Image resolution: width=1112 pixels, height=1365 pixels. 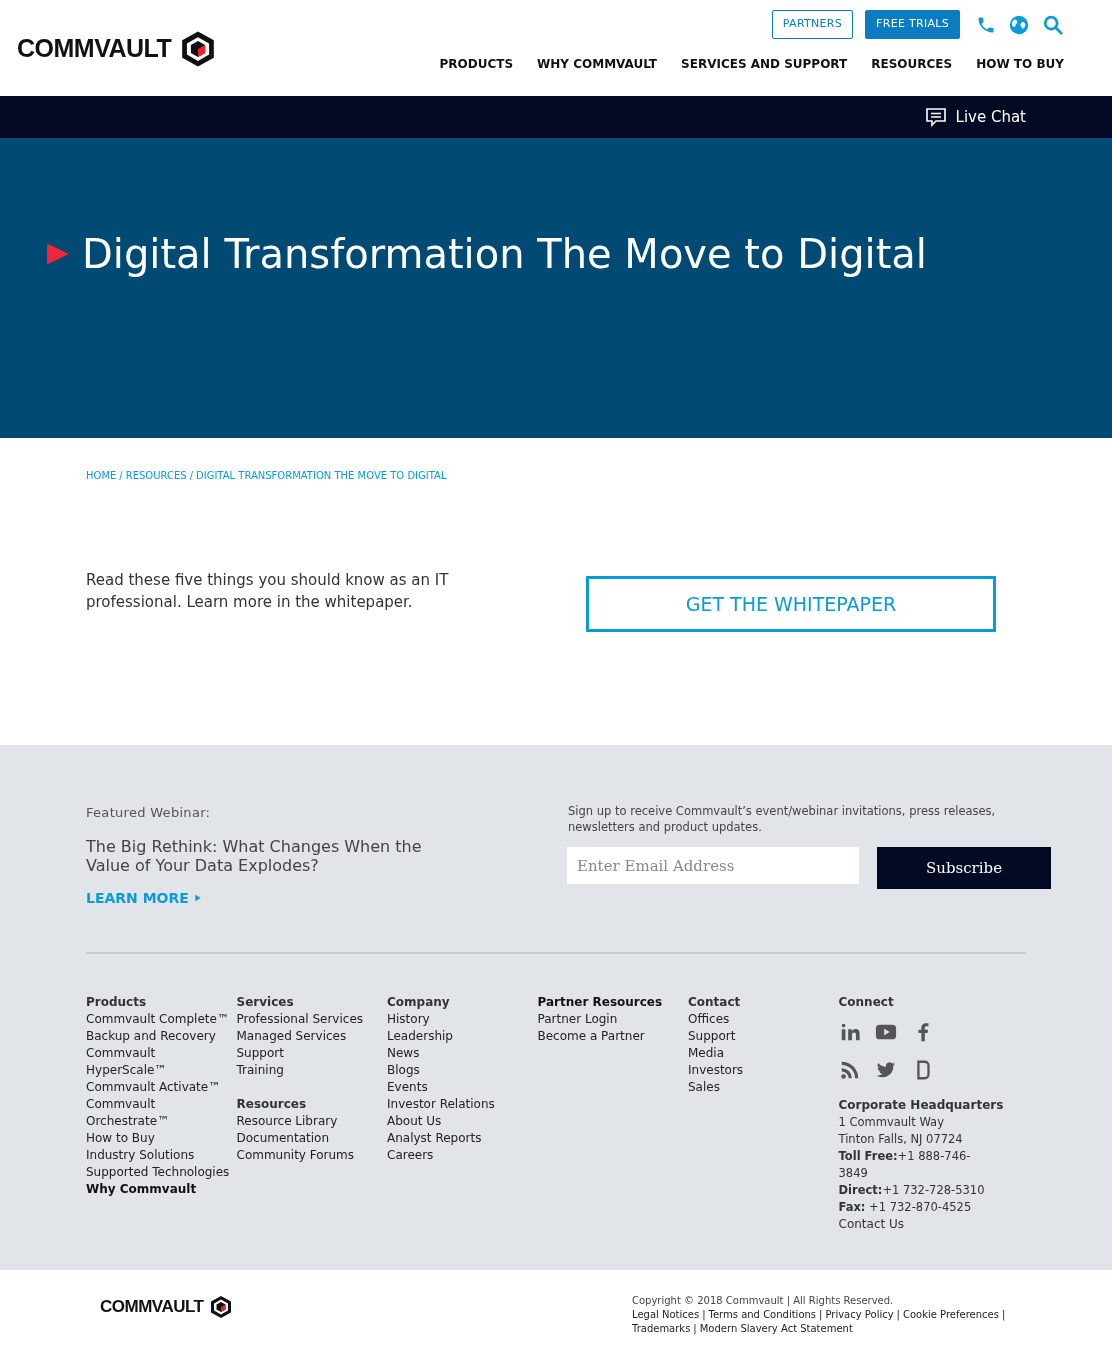 I want to click on footer-link: Managed Services, so click(x=311, y=1036).